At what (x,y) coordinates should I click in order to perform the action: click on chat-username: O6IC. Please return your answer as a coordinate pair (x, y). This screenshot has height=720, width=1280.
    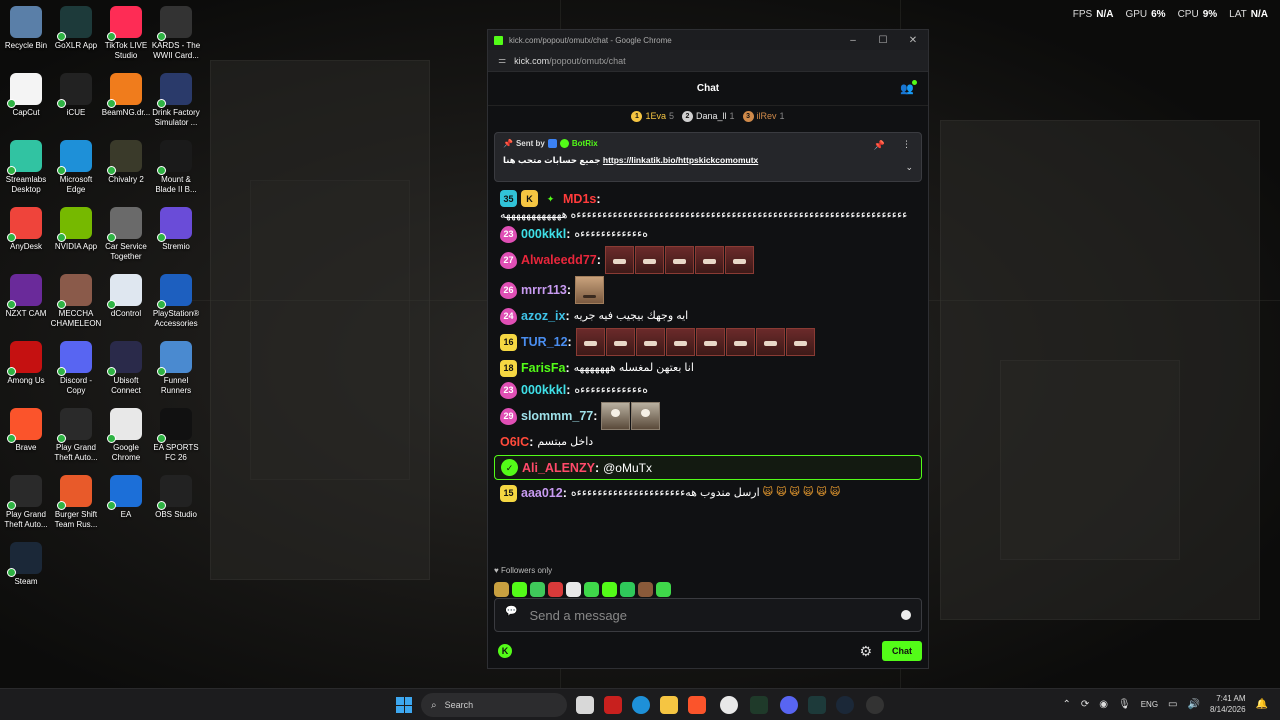
    Looking at the image, I should click on (514, 442).